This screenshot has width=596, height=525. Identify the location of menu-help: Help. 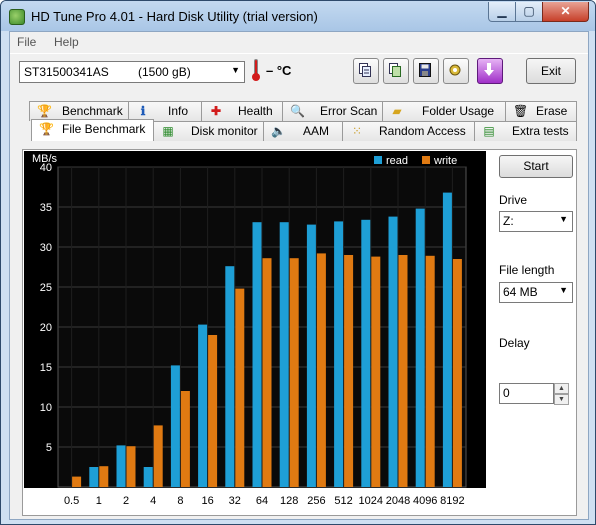
(66, 42).